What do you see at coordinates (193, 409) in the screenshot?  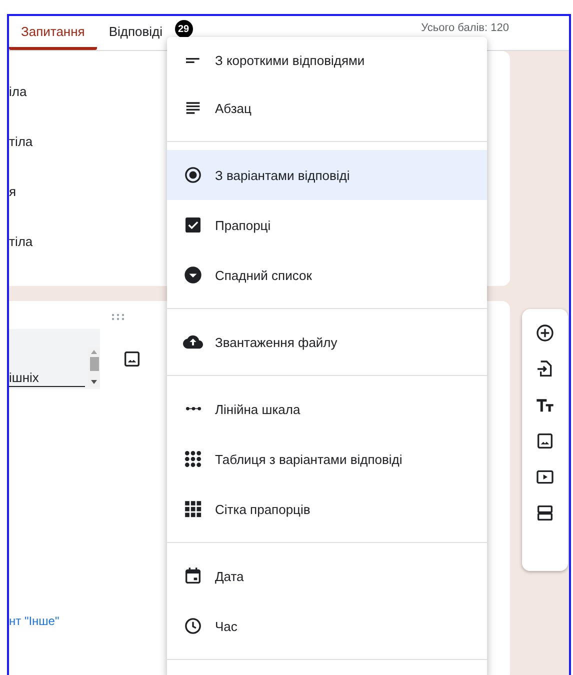 I see `dots-line-icon` at bounding box center [193, 409].